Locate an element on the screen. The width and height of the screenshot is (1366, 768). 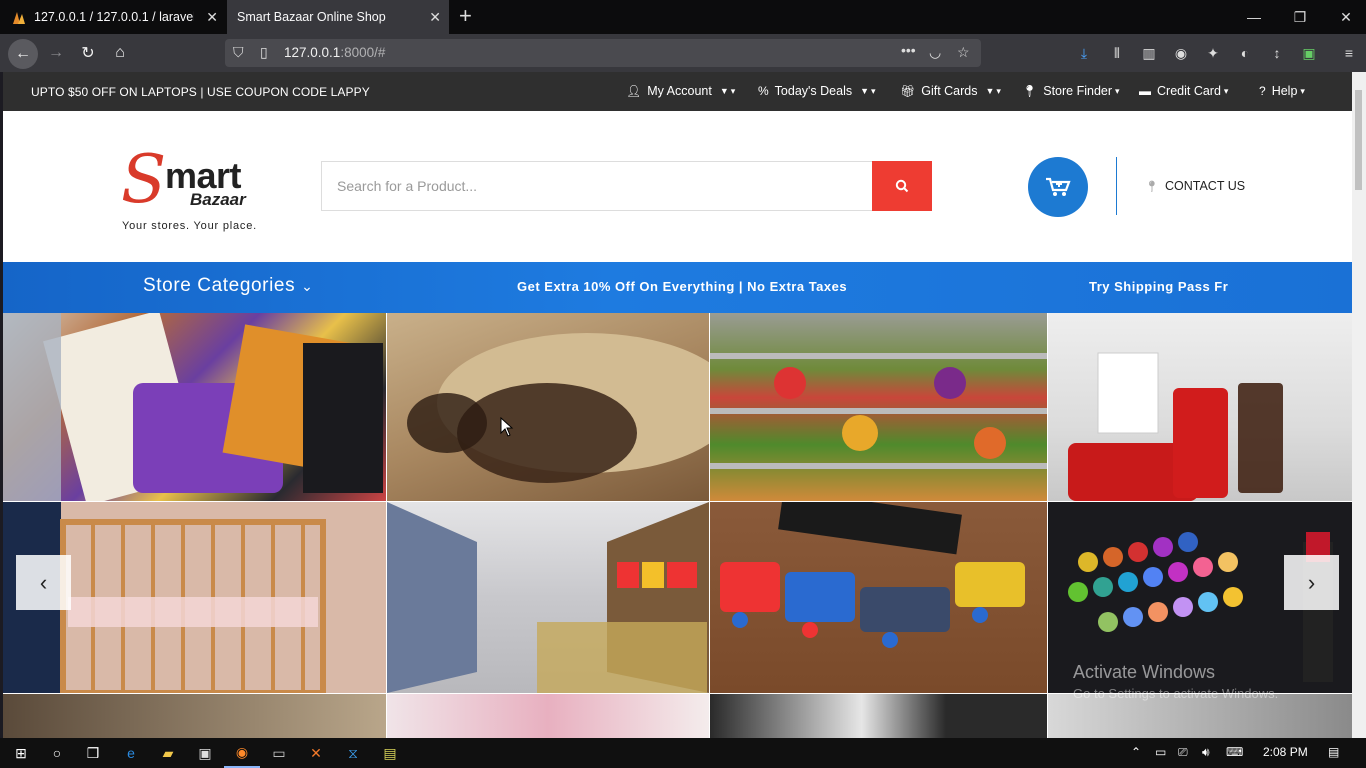
extension-icon: ▣ is located at coordinates (1309, 53).